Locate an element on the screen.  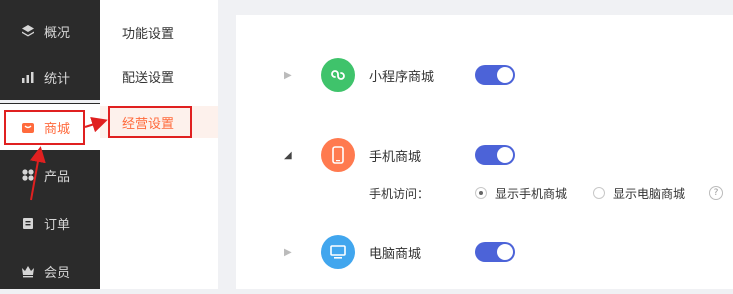
mobile-shop-toggle is located at coordinates (495, 155).